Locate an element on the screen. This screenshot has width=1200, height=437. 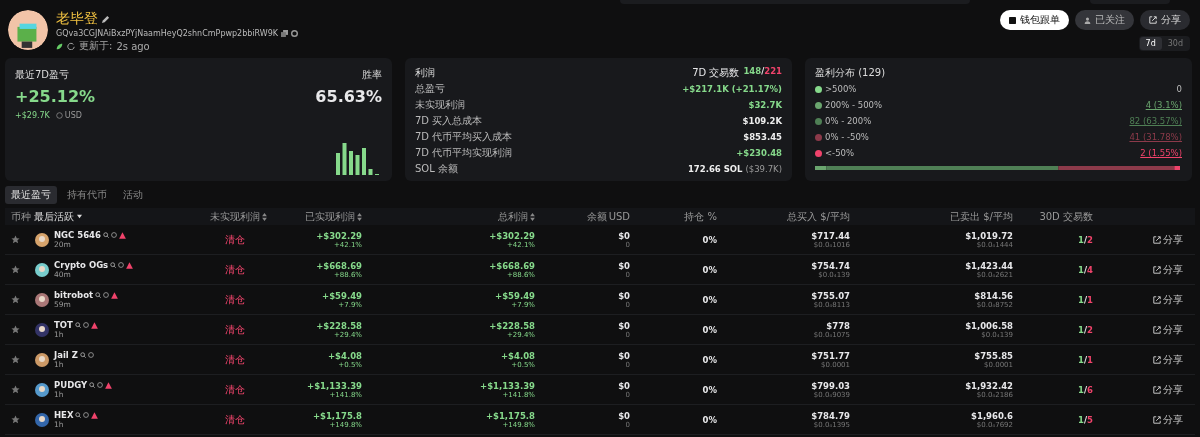
column-header: 未实现利润 is located at coordinates (235, 216).